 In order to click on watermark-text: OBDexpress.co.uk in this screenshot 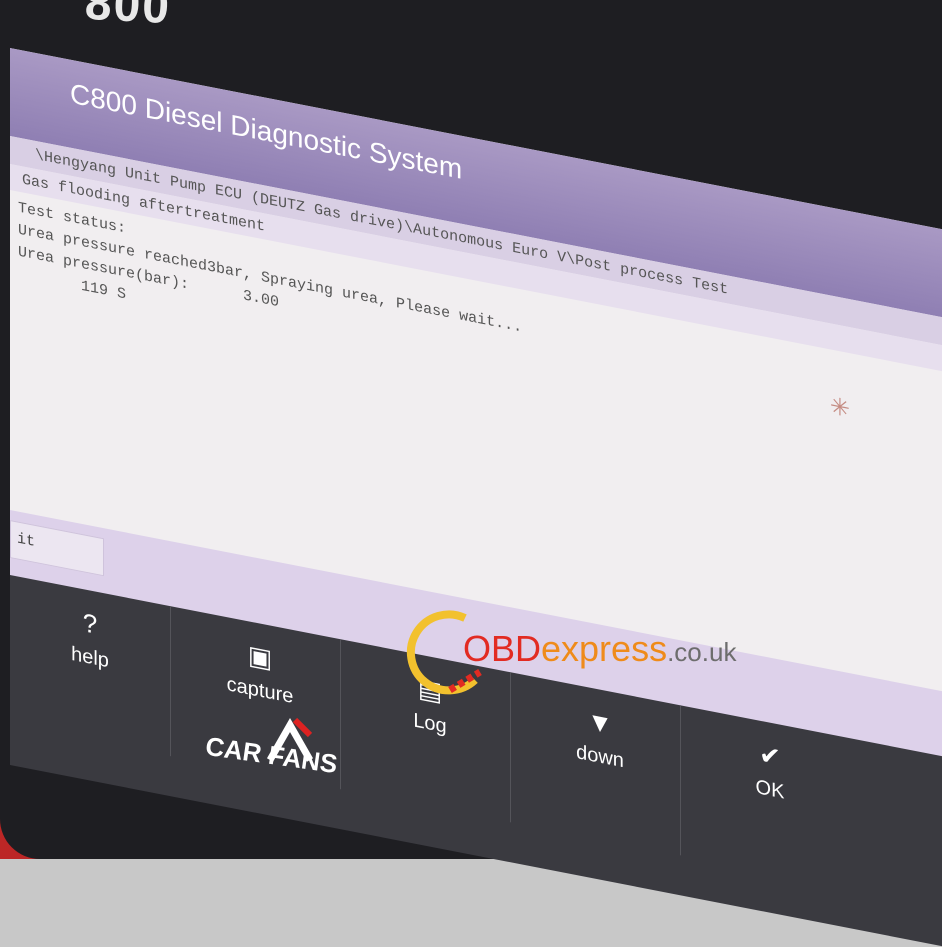, I will do `click(599, 649)`.